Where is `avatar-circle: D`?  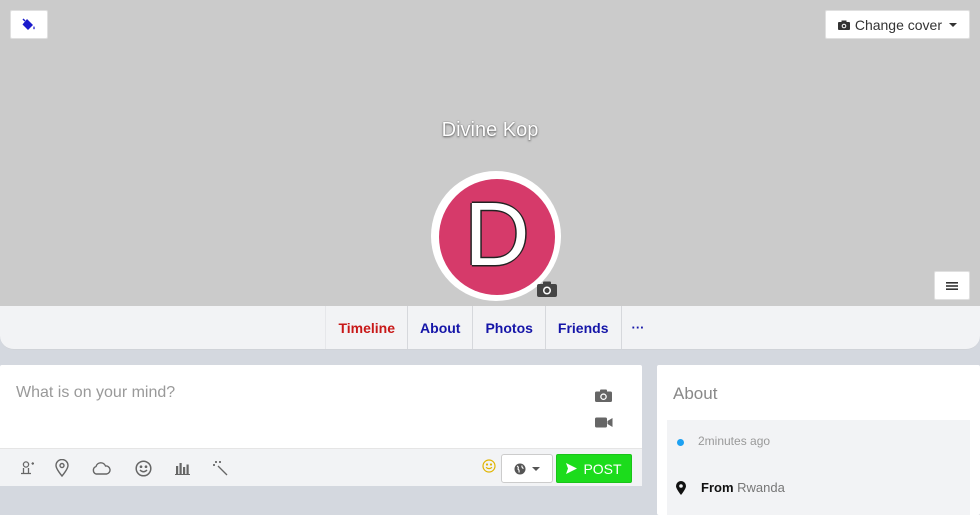 avatar-circle: D is located at coordinates (497, 237).